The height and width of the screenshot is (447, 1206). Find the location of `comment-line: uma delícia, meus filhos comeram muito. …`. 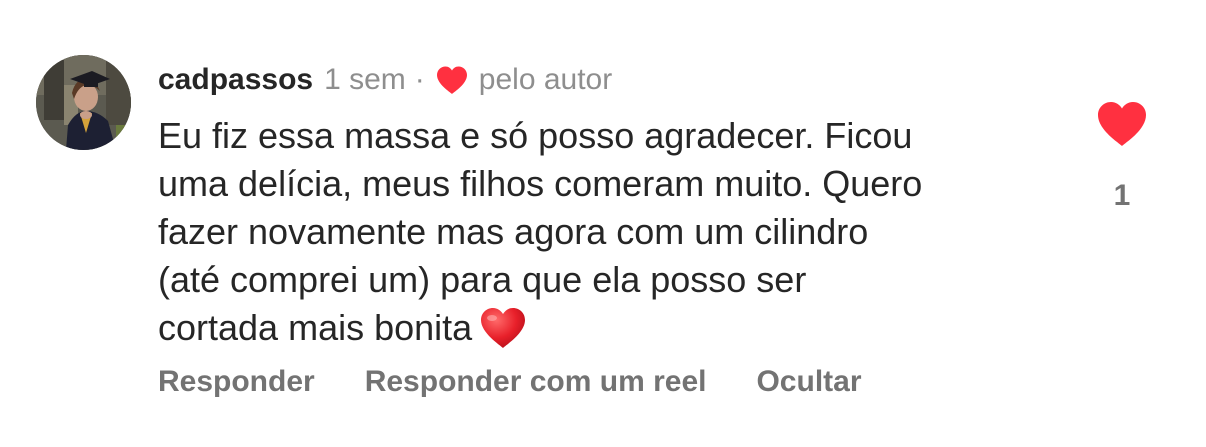

comment-line: uma delícia, meus filhos comeram muito. … is located at coordinates (540, 183).